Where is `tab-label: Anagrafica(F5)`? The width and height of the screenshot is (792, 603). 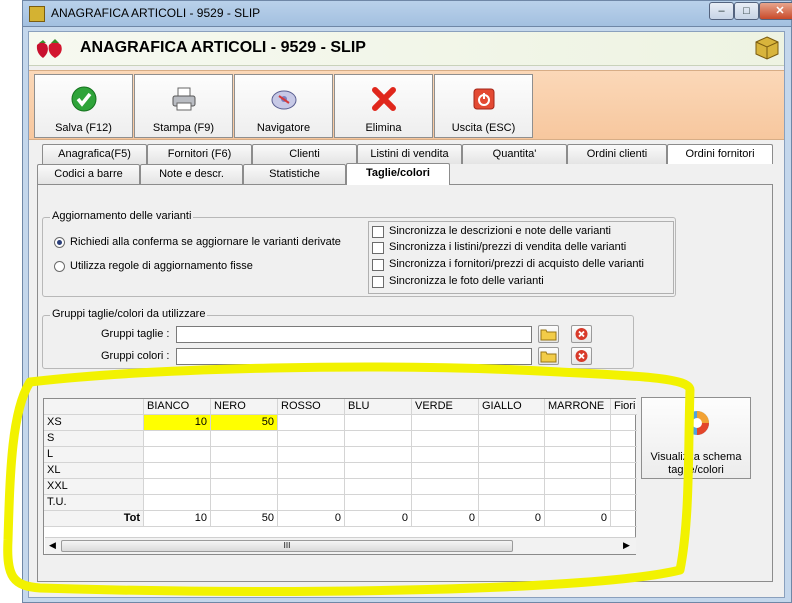 tab-label: Anagrafica(F5) is located at coordinates (94, 154).